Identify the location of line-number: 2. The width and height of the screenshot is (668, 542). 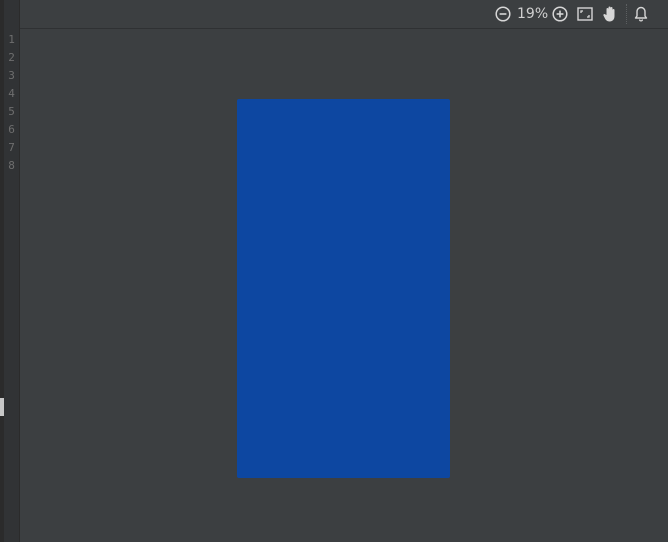
(11, 57).